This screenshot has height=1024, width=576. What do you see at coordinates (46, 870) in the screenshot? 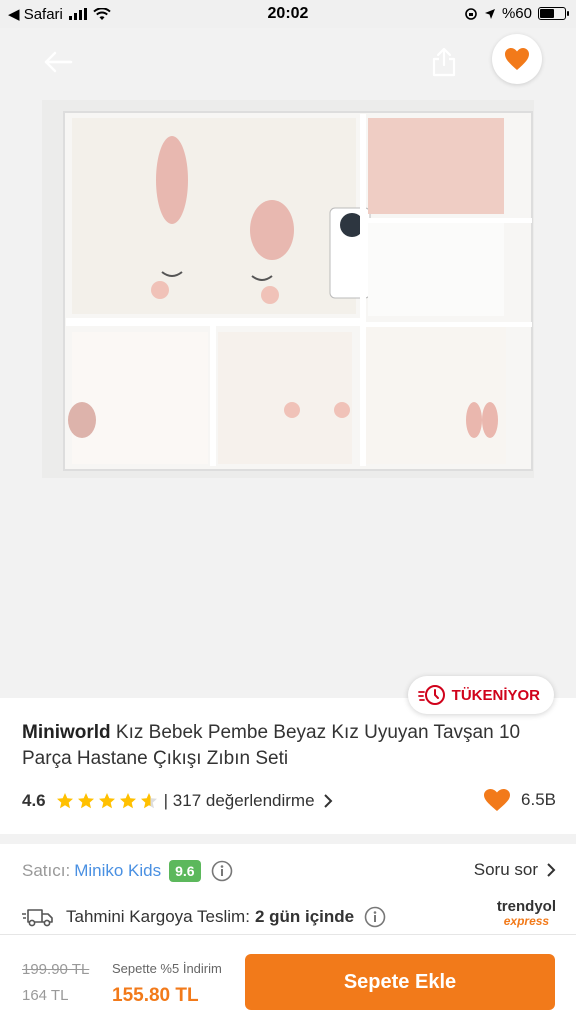
I see `seller-label: Satıcı:` at bounding box center [46, 870].